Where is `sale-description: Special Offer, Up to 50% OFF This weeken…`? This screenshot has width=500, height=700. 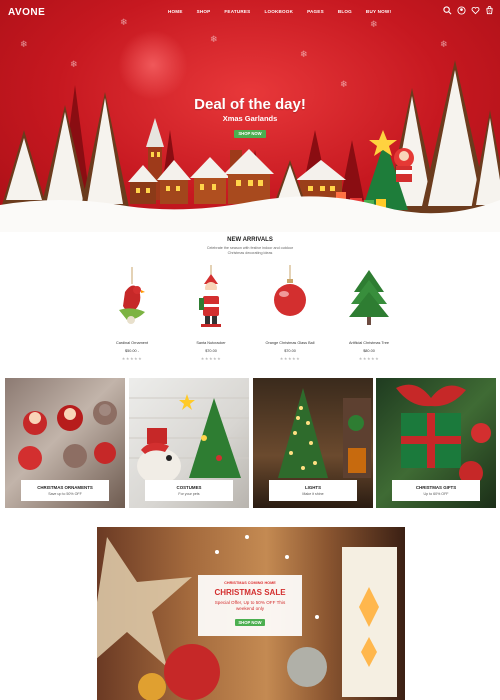
sale-description: Special Offer, Up to 50% OFF This weeken… is located at coordinates (250, 605).